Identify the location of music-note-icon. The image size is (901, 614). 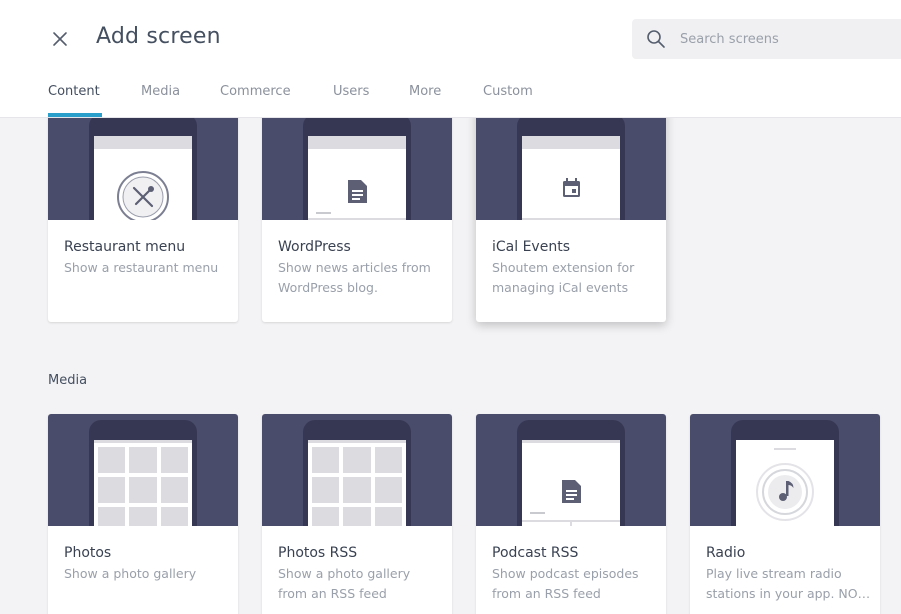
(785, 484).